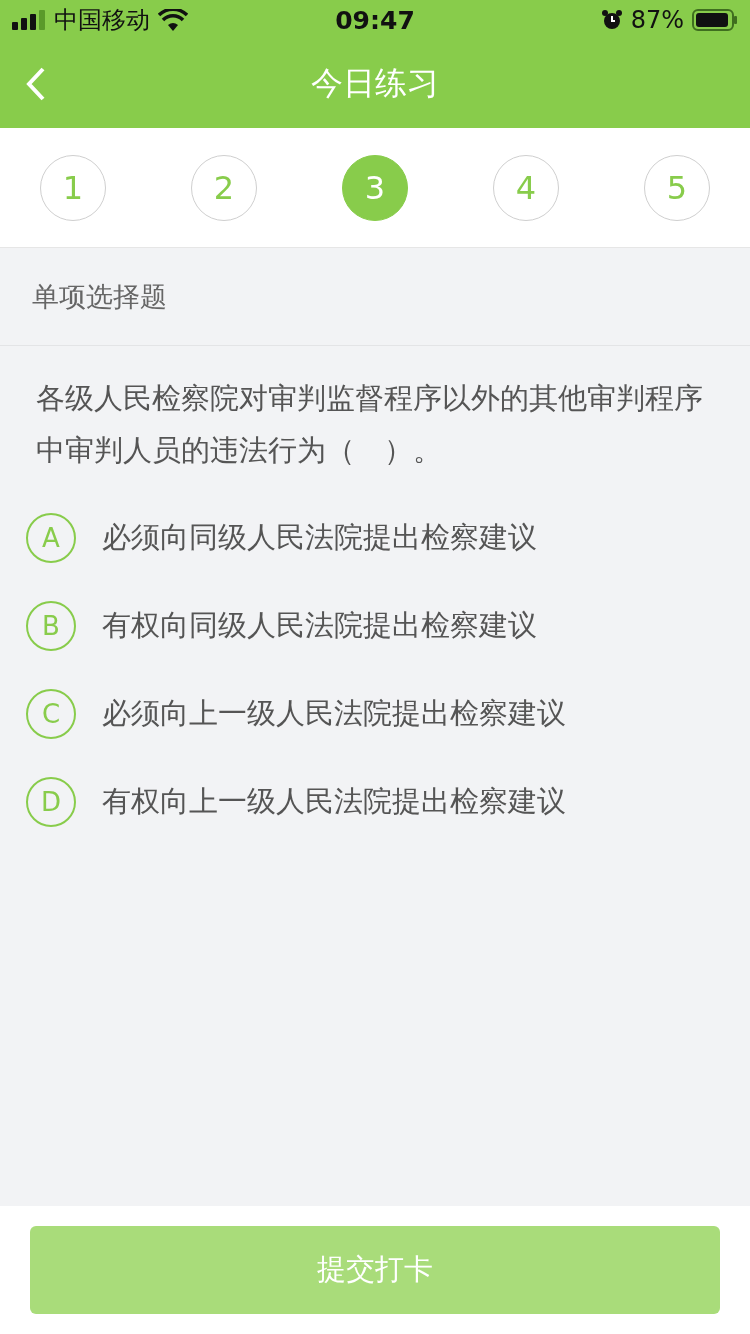 The width and height of the screenshot is (750, 1334). I want to click on signal-icon, so click(29, 20).